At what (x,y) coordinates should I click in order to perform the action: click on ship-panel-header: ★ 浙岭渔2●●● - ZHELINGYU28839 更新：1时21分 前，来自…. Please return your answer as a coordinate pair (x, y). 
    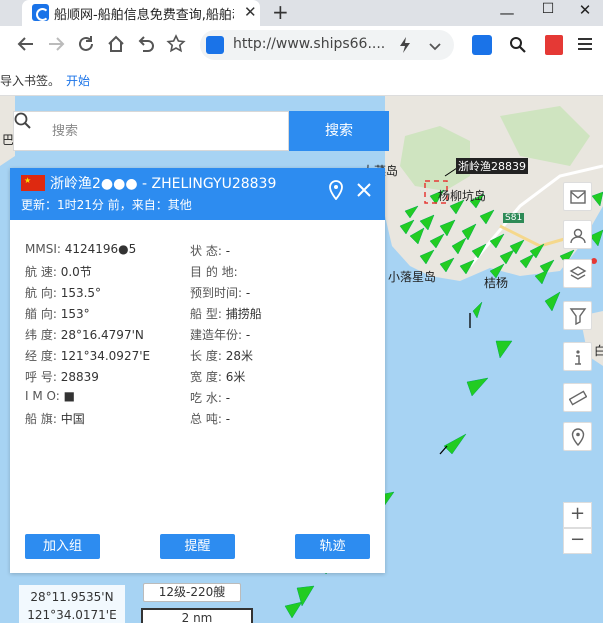
    Looking at the image, I should click on (197, 194).